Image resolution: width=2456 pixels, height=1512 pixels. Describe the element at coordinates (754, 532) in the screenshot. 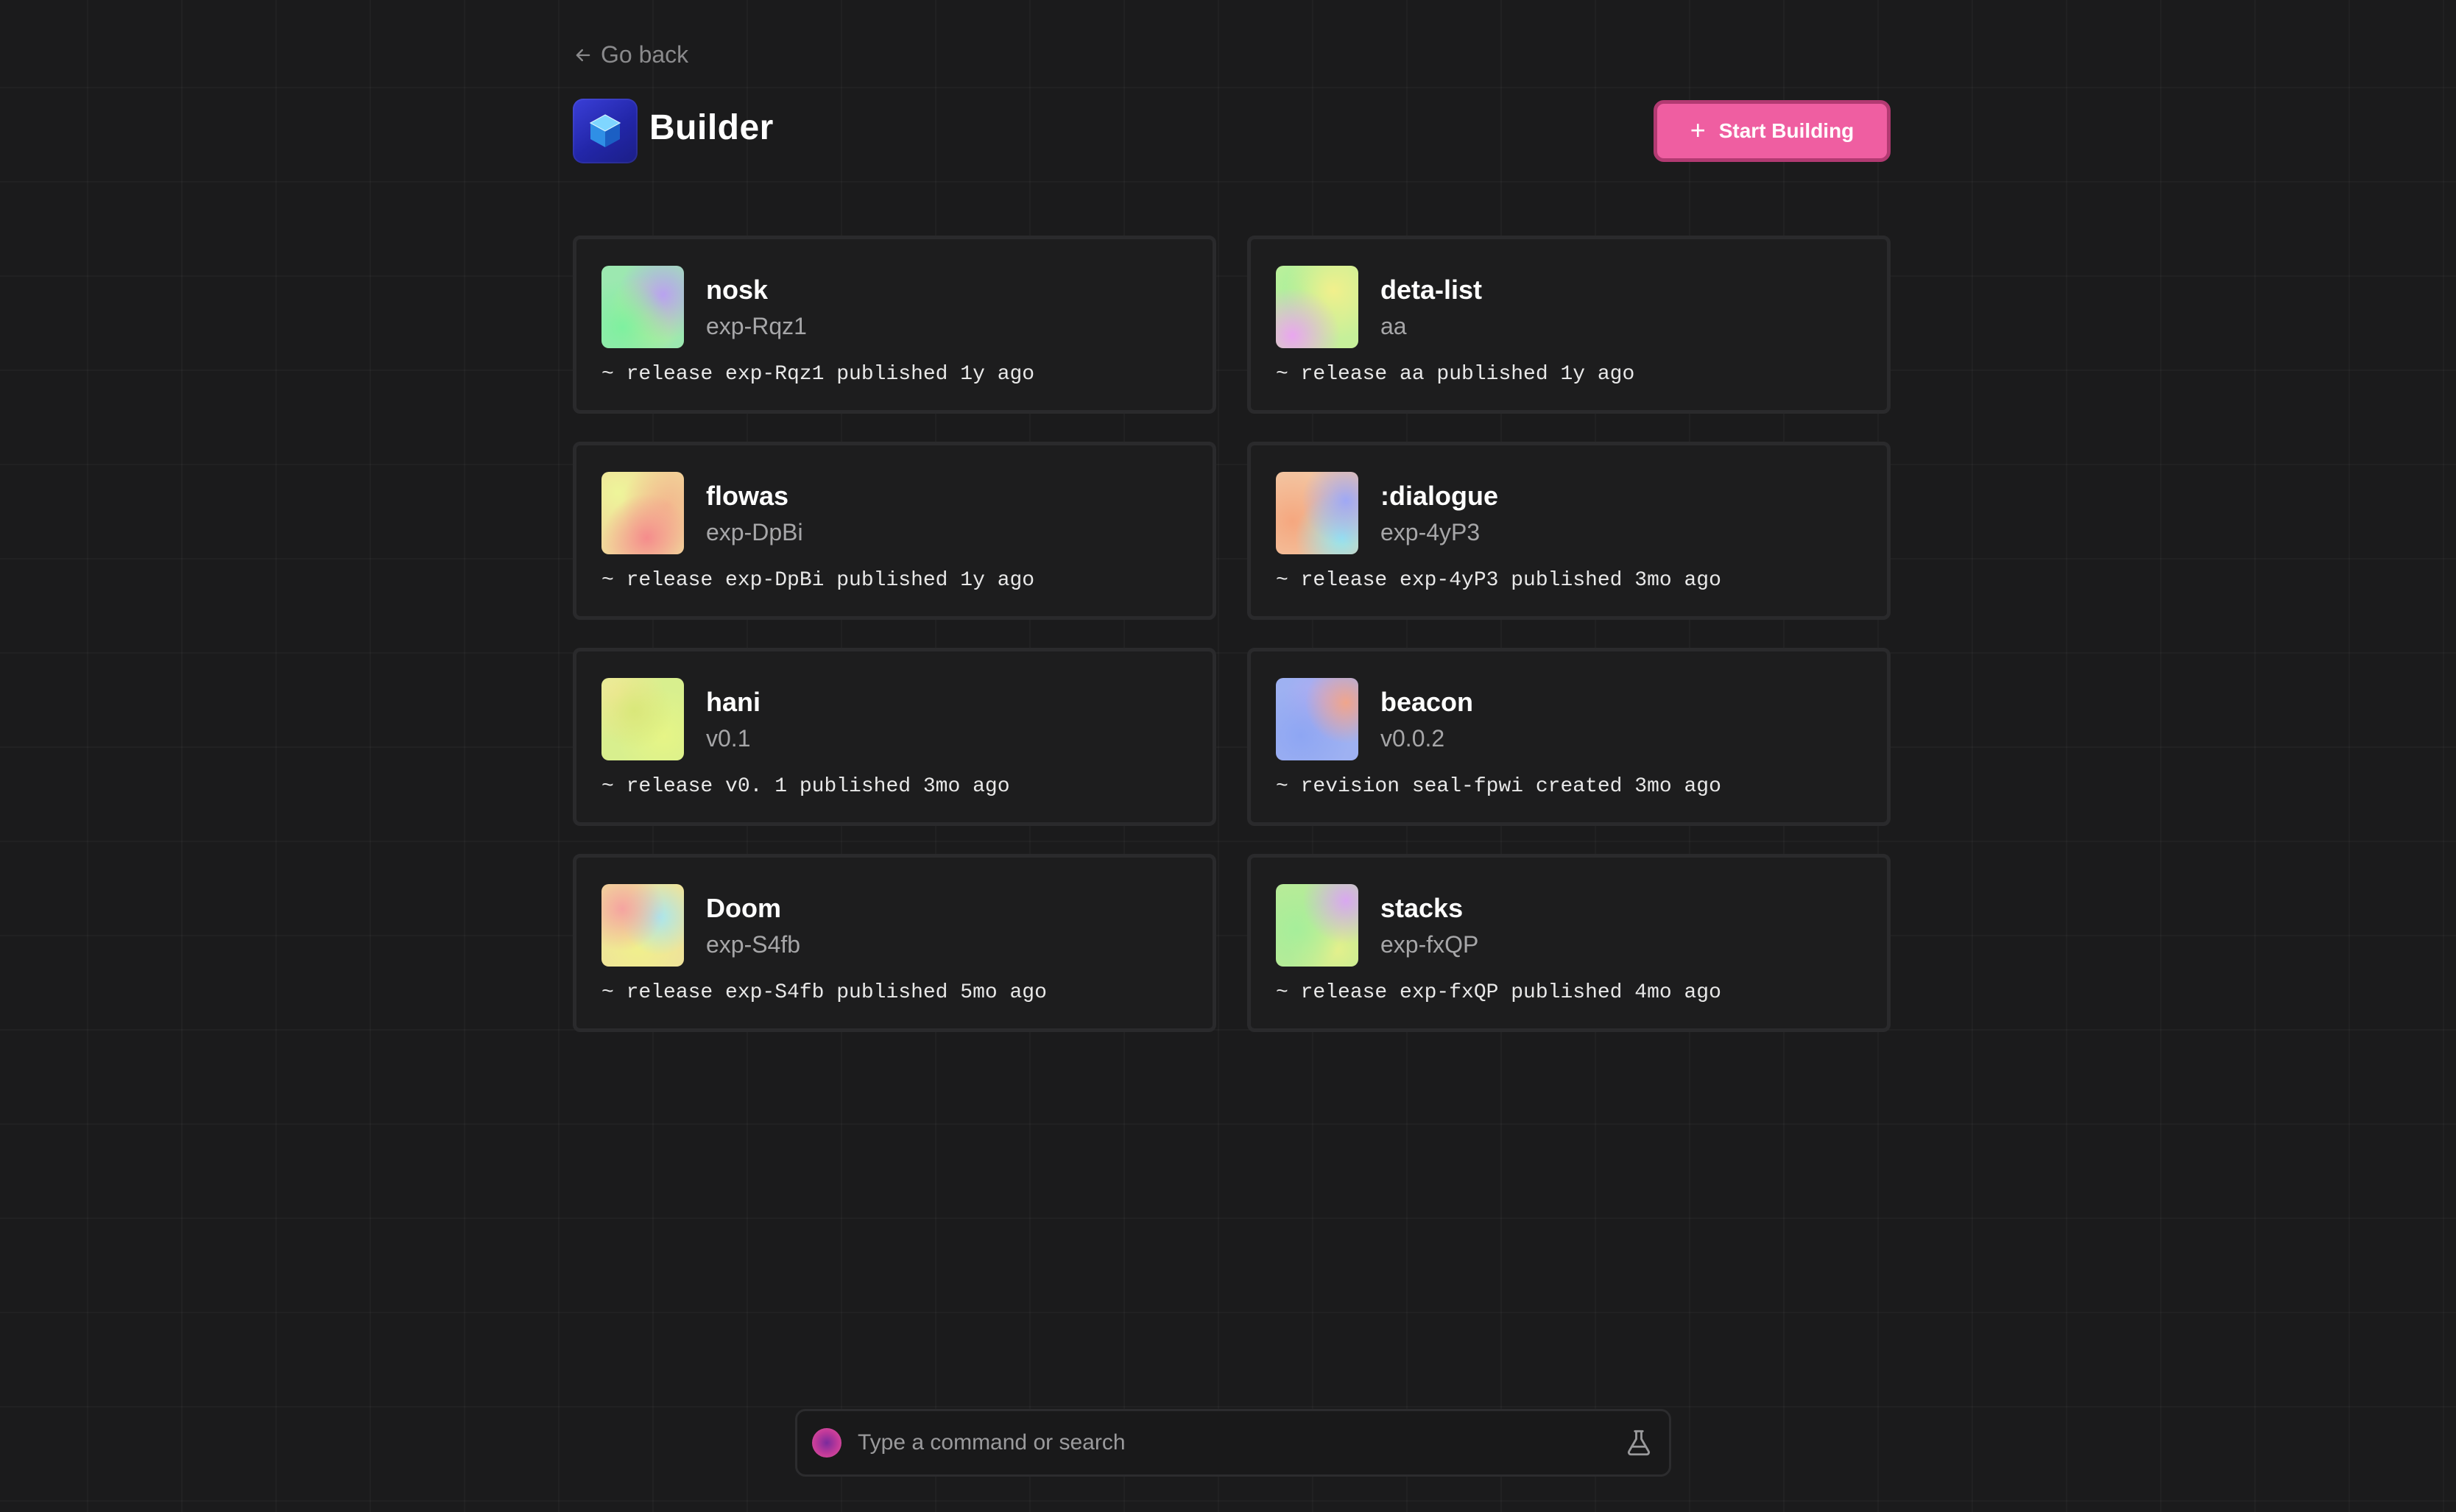

I see `project-version: exp-DpBi` at that location.